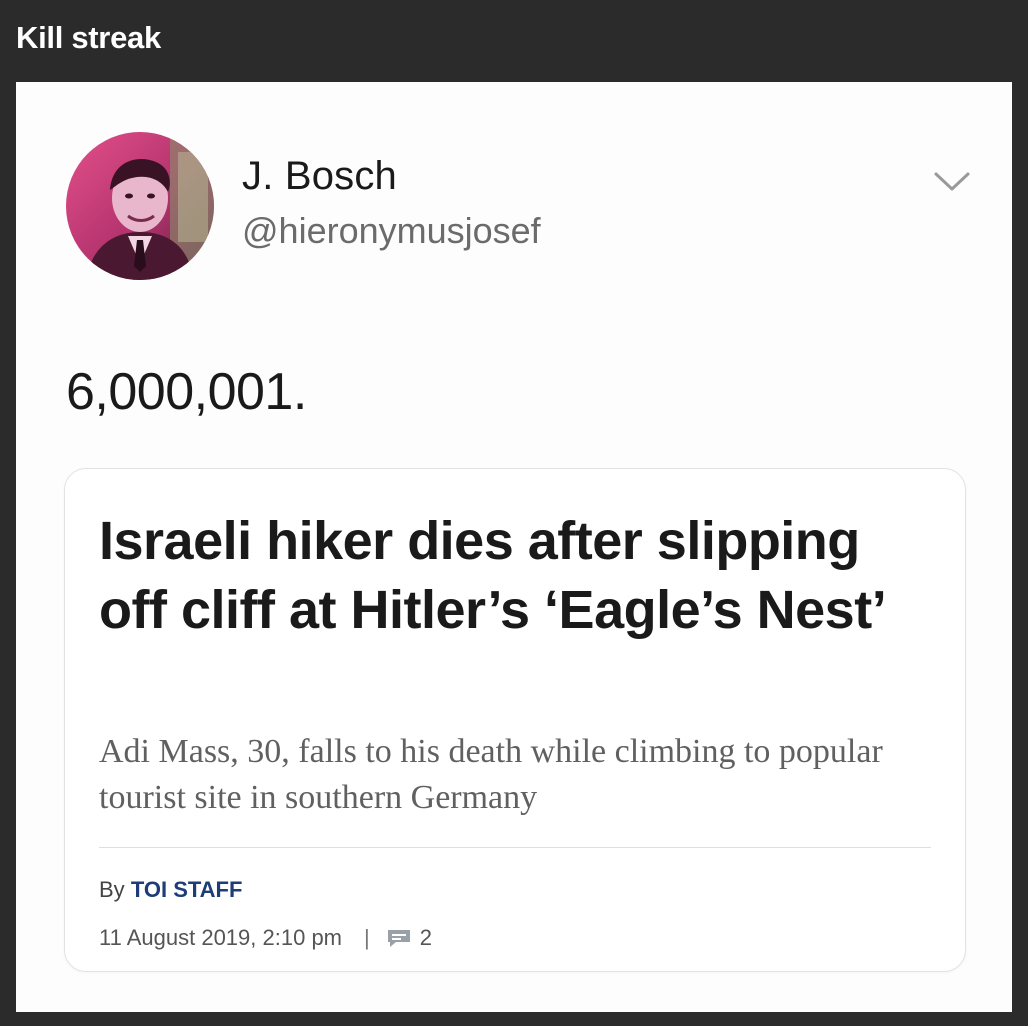 Image resolution: width=1028 pixels, height=1026 pixels. What do you see at coordinates (515, 847) in the screenshot?
I see `divider` at bounding box center [515, 847].